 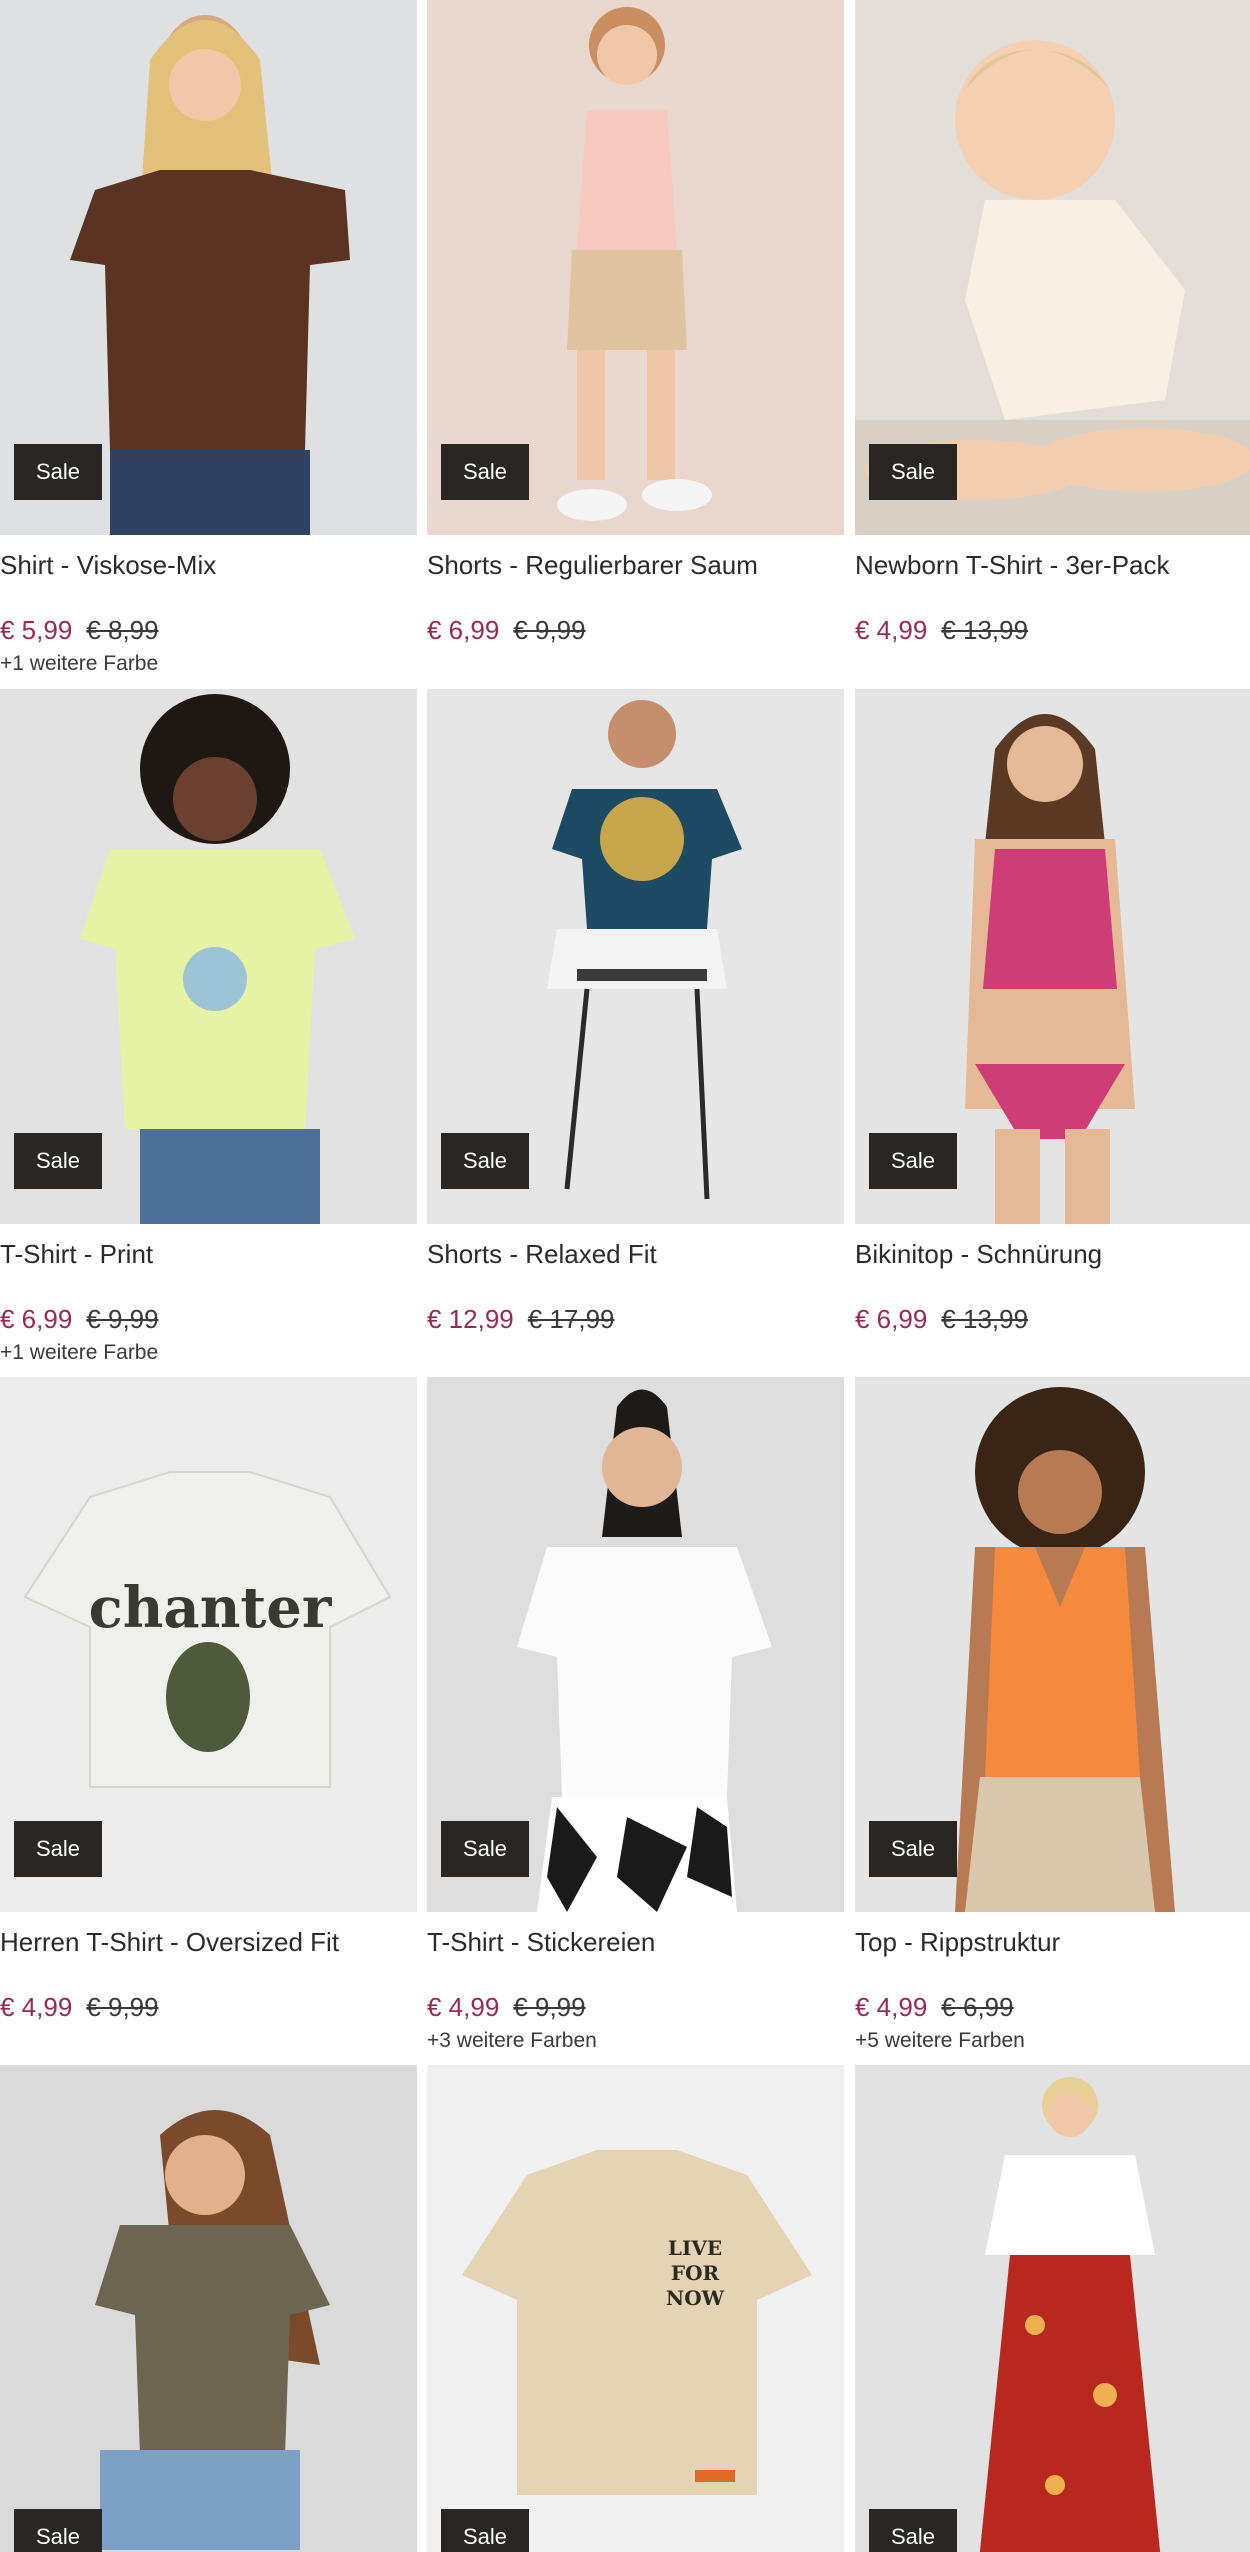 I want to click on product-card: Sale Shorts - Relaxed Fit € 12,99 € 17,99, so click(x=635, y=1028).